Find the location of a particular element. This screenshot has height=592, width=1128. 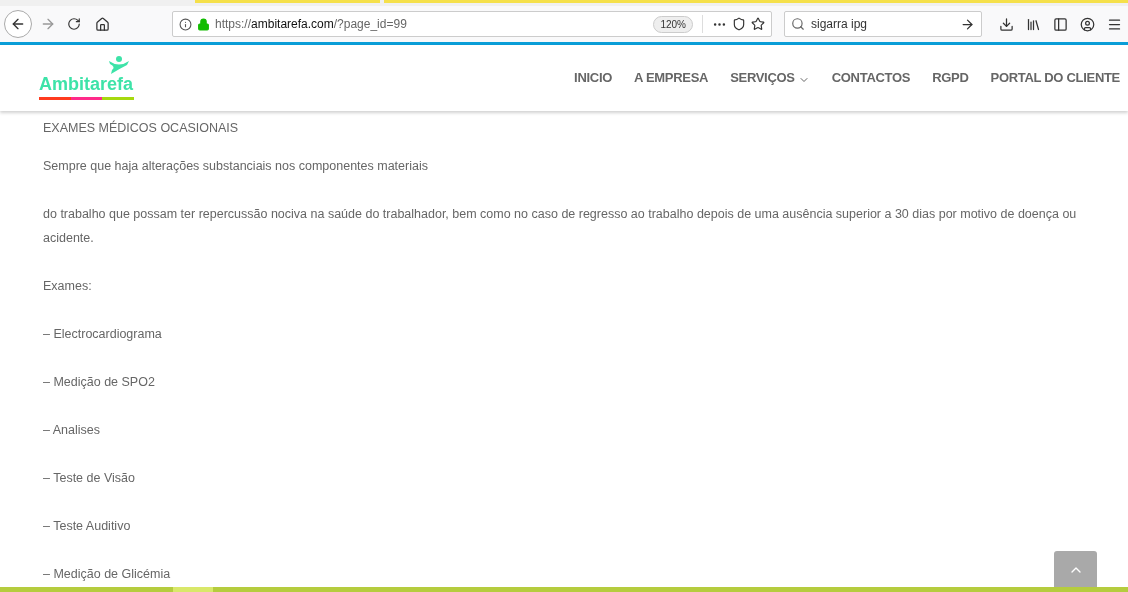

nav-link: RGPD is located at coordinates (950, 78).